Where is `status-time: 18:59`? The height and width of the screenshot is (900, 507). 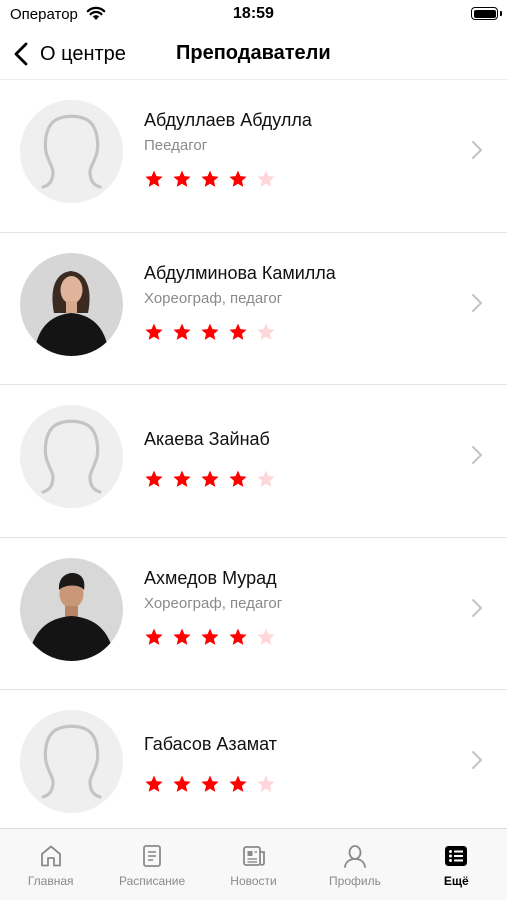
status-time: 18:59 is located at coordinates (253, 13).